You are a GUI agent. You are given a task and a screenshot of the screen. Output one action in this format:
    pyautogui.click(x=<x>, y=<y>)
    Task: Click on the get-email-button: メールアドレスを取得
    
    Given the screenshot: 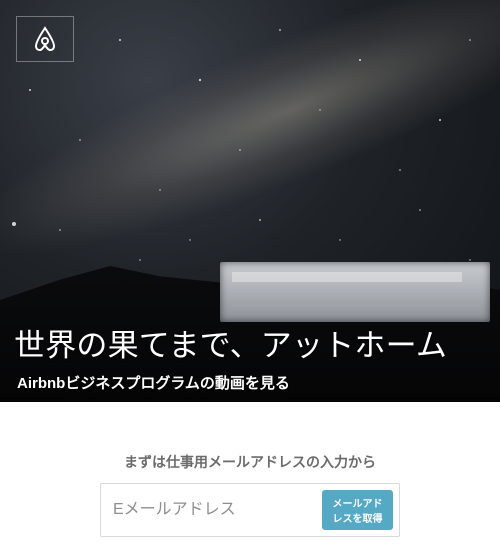 What is the action you would take?
    pyautogui.click(x=357, y=510)
    